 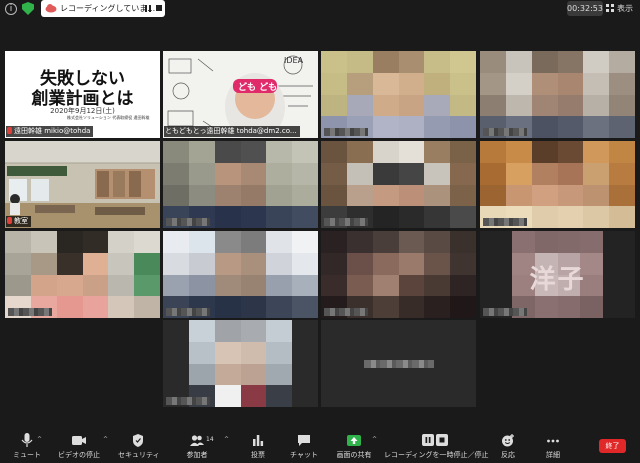 I want to click on participant-count: 14, so click(x=210, y=439).